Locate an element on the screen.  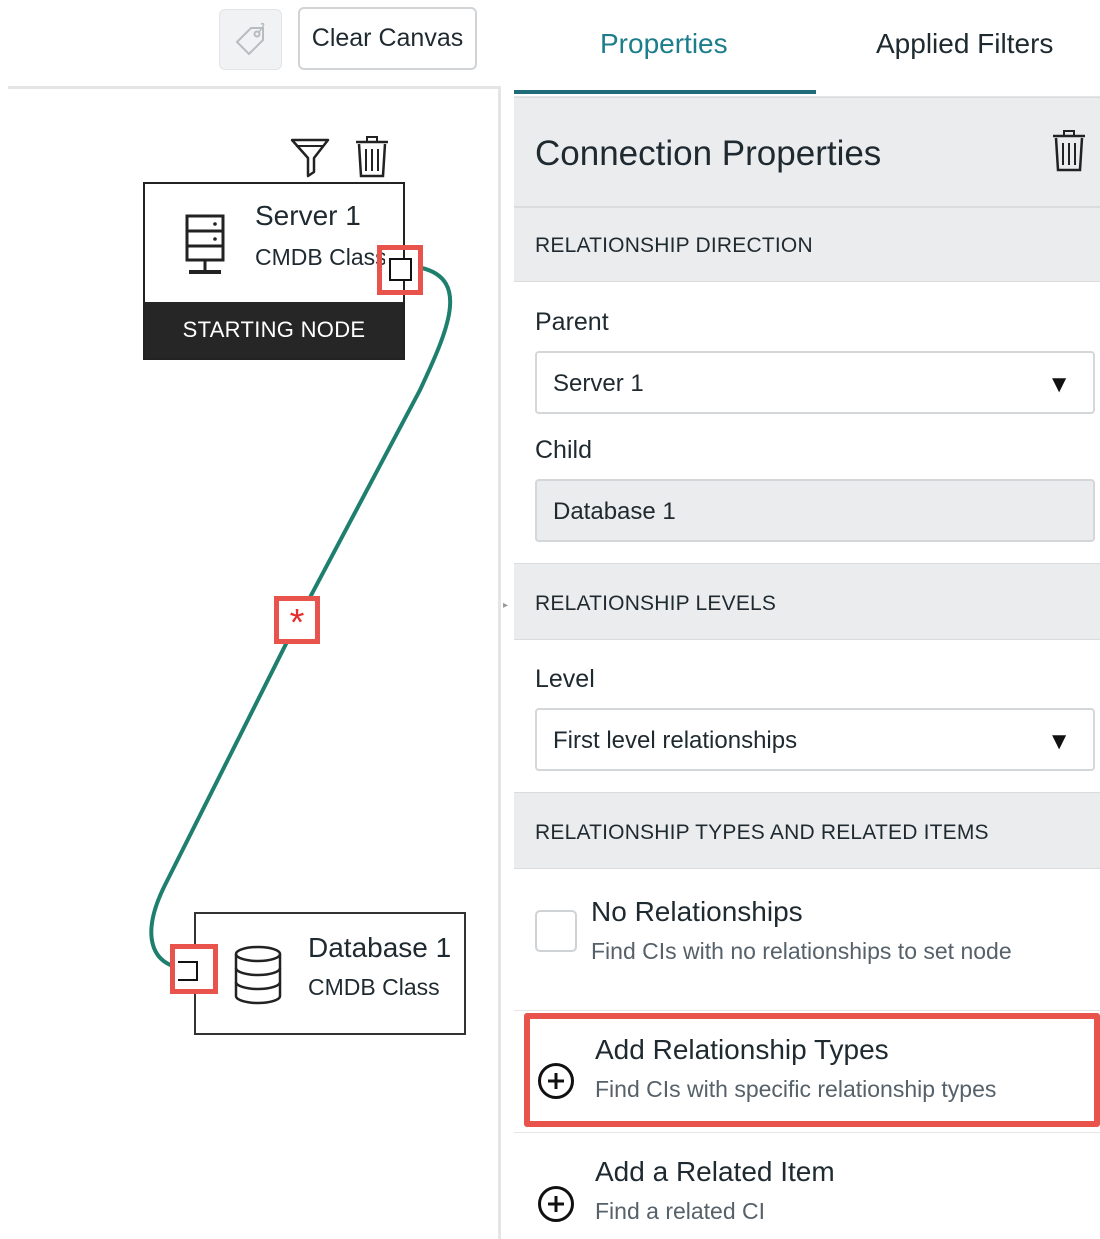
server-node-body: Server 1 CMDB Class is located at coordinates (274, 244).